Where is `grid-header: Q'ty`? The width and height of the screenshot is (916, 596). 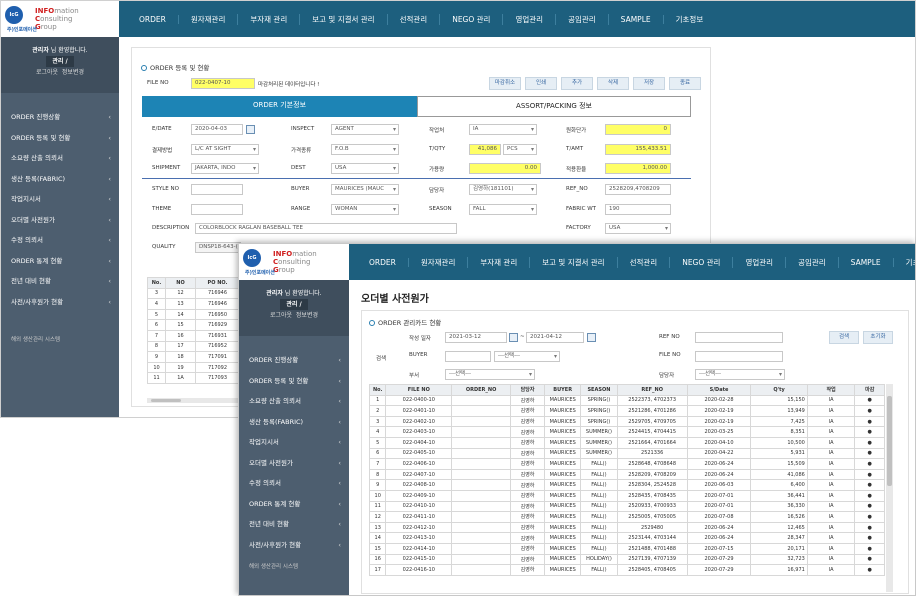
grid-header: Q'ty is located at coordinates (779, 390).